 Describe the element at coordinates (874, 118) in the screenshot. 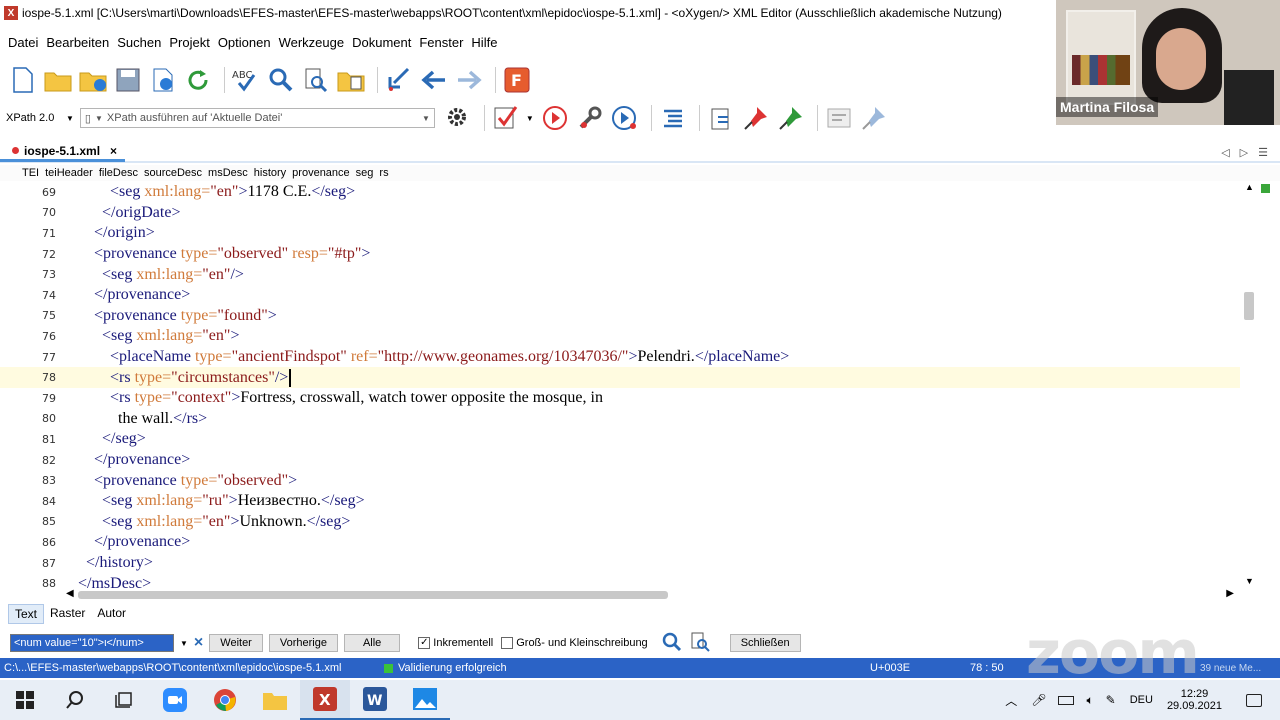

I see `pin-disabled-icon` at that location.